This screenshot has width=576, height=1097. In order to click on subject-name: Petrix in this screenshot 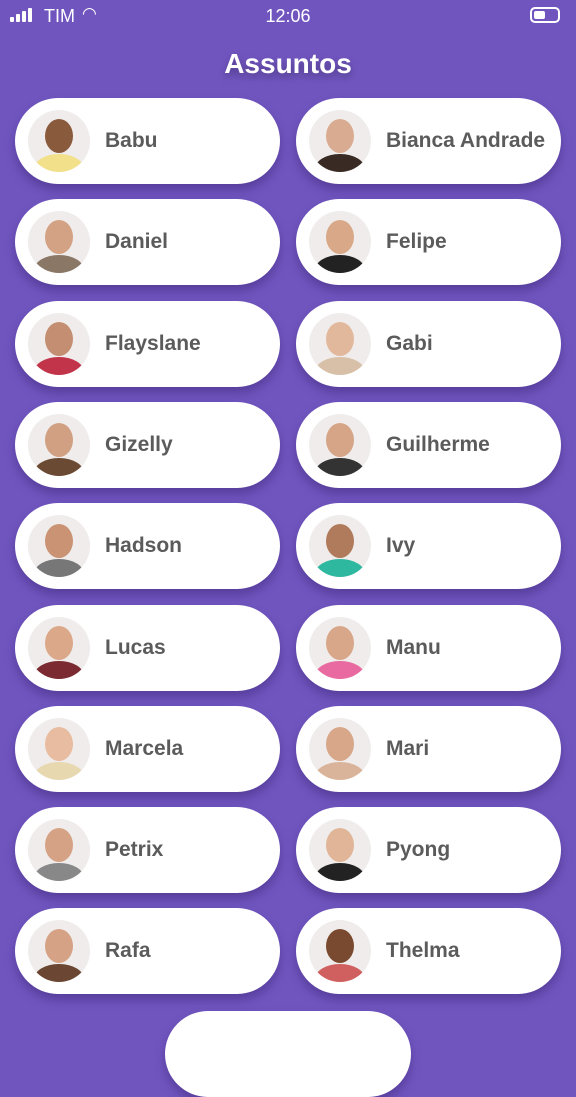, I will do `click(134, 850)`.